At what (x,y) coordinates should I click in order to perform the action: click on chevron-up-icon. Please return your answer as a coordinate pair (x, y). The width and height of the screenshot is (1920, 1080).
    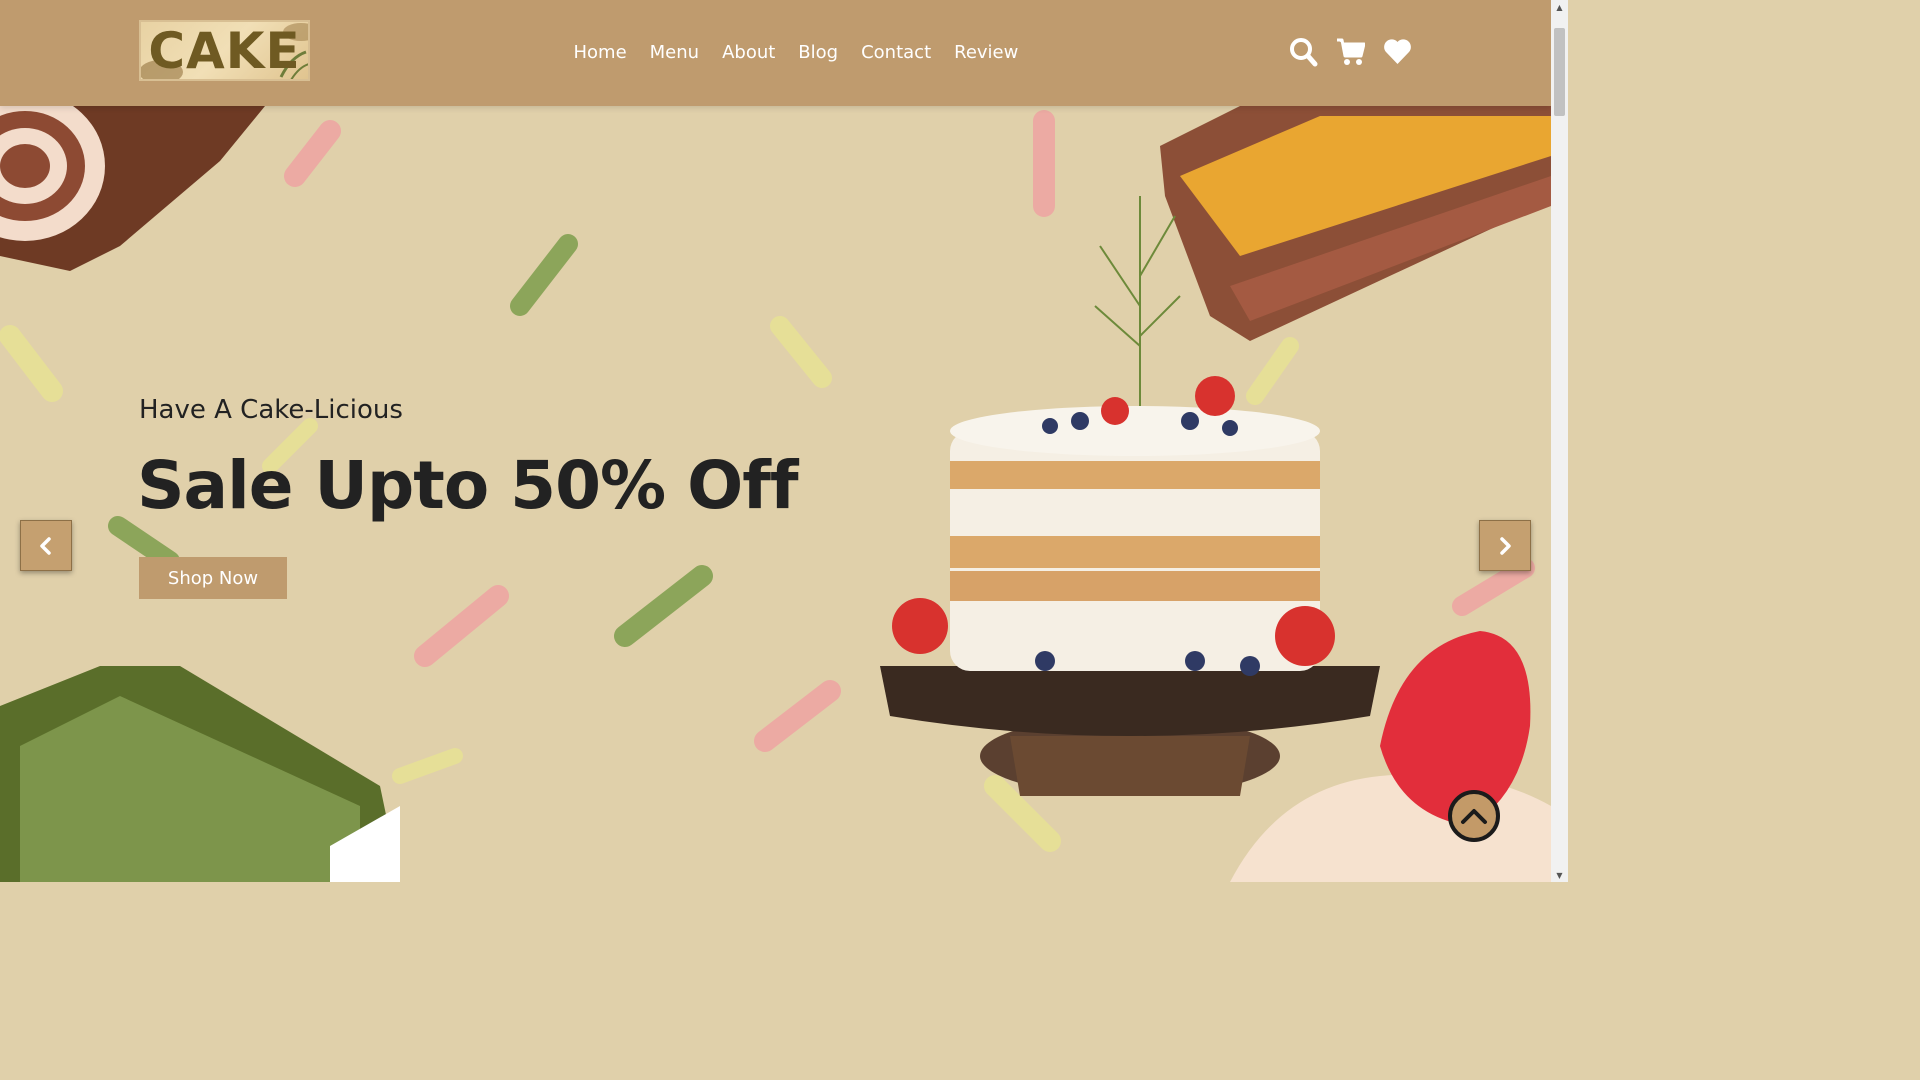
    Looking at the image, I should click on (1474, 816).